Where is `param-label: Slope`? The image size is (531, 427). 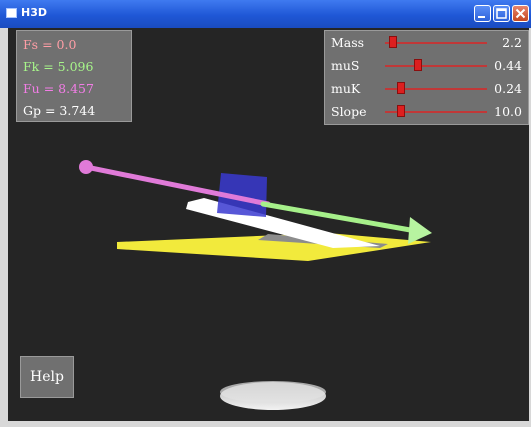 param-label: Slope is located at coordinates (349, 111).